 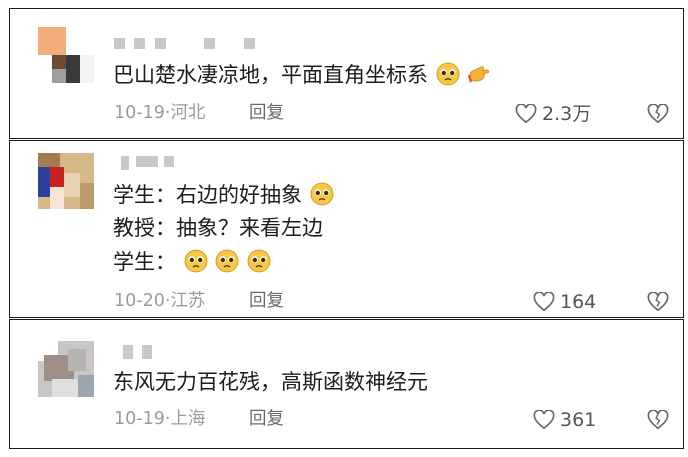 I want to click on comment-line: 教授：抽象？来看左边, so click(x=218, y=228).